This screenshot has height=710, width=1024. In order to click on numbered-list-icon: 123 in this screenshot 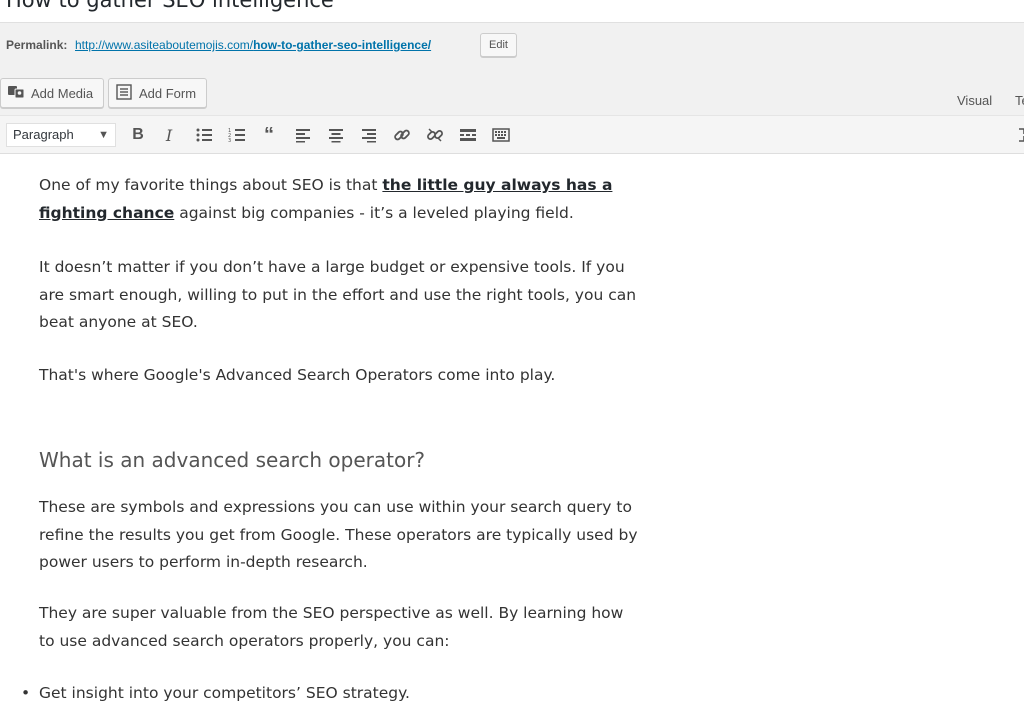, I will do `click(236, 136)`.